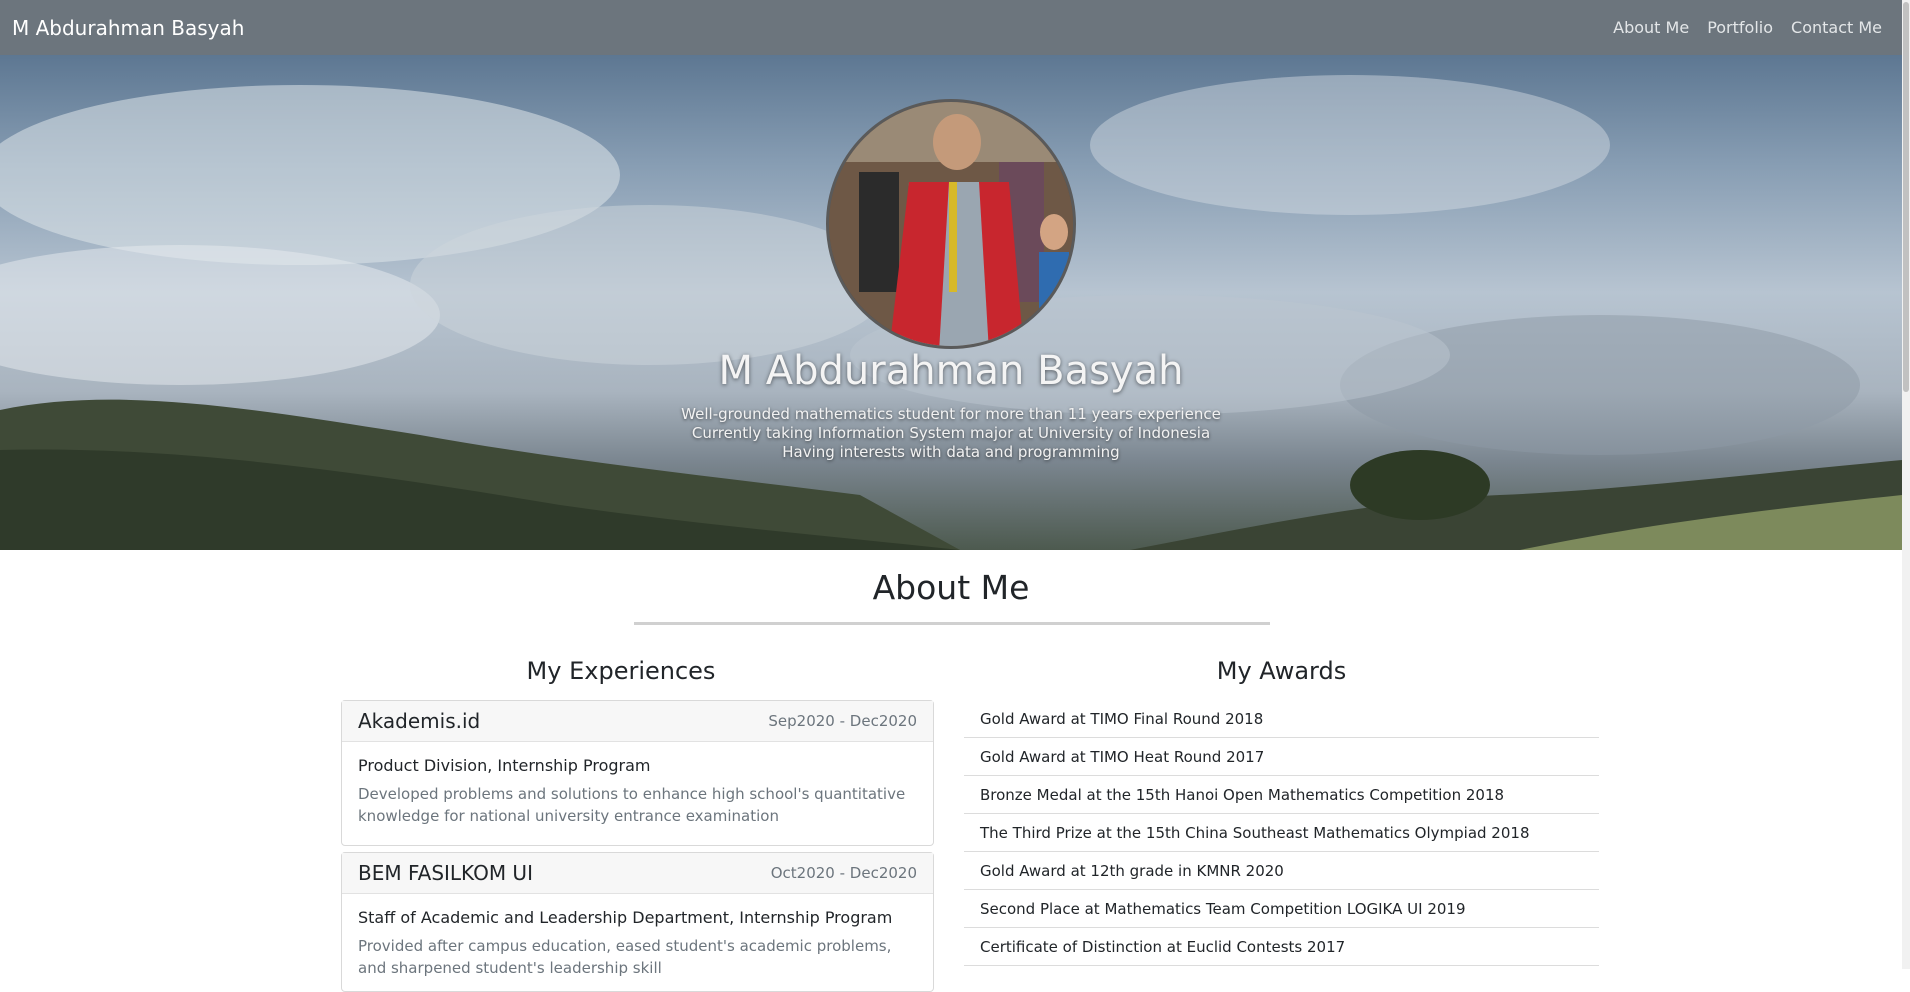 The width and height of the screenshot is (1910, 992). What do you see at coordinates (1281, 757) in the screenshot?
I see `award-item: Gold Award at TIMO Heat Round 2017` at bounding box center [1281, 757].